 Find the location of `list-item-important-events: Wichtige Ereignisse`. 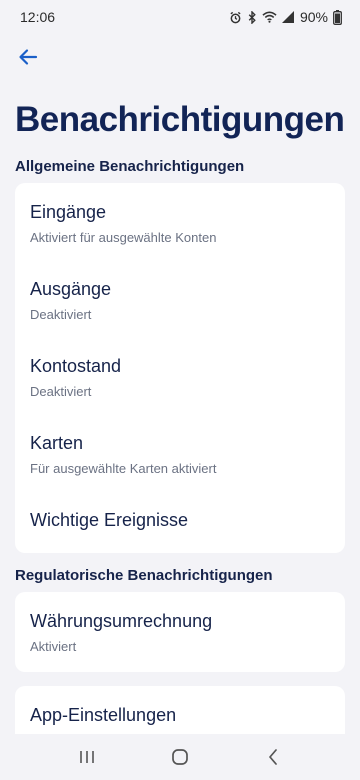

list-item-important-events: Wichtige Ereignisse is located at coordinates (180, 522).